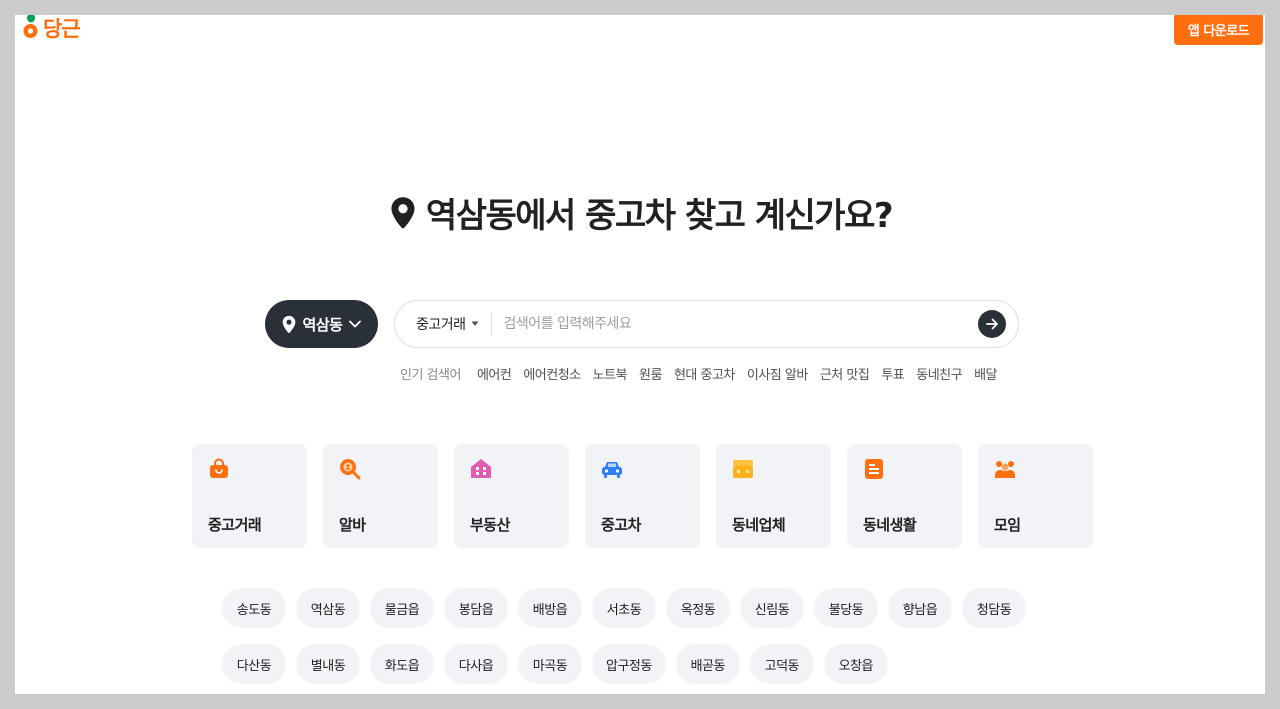 This screenshot has height=709, width=1280. What do you see at coordinates (621, 525) in the screenshot?
I see `category-label: 중고차` at bounding box center [621, 525].